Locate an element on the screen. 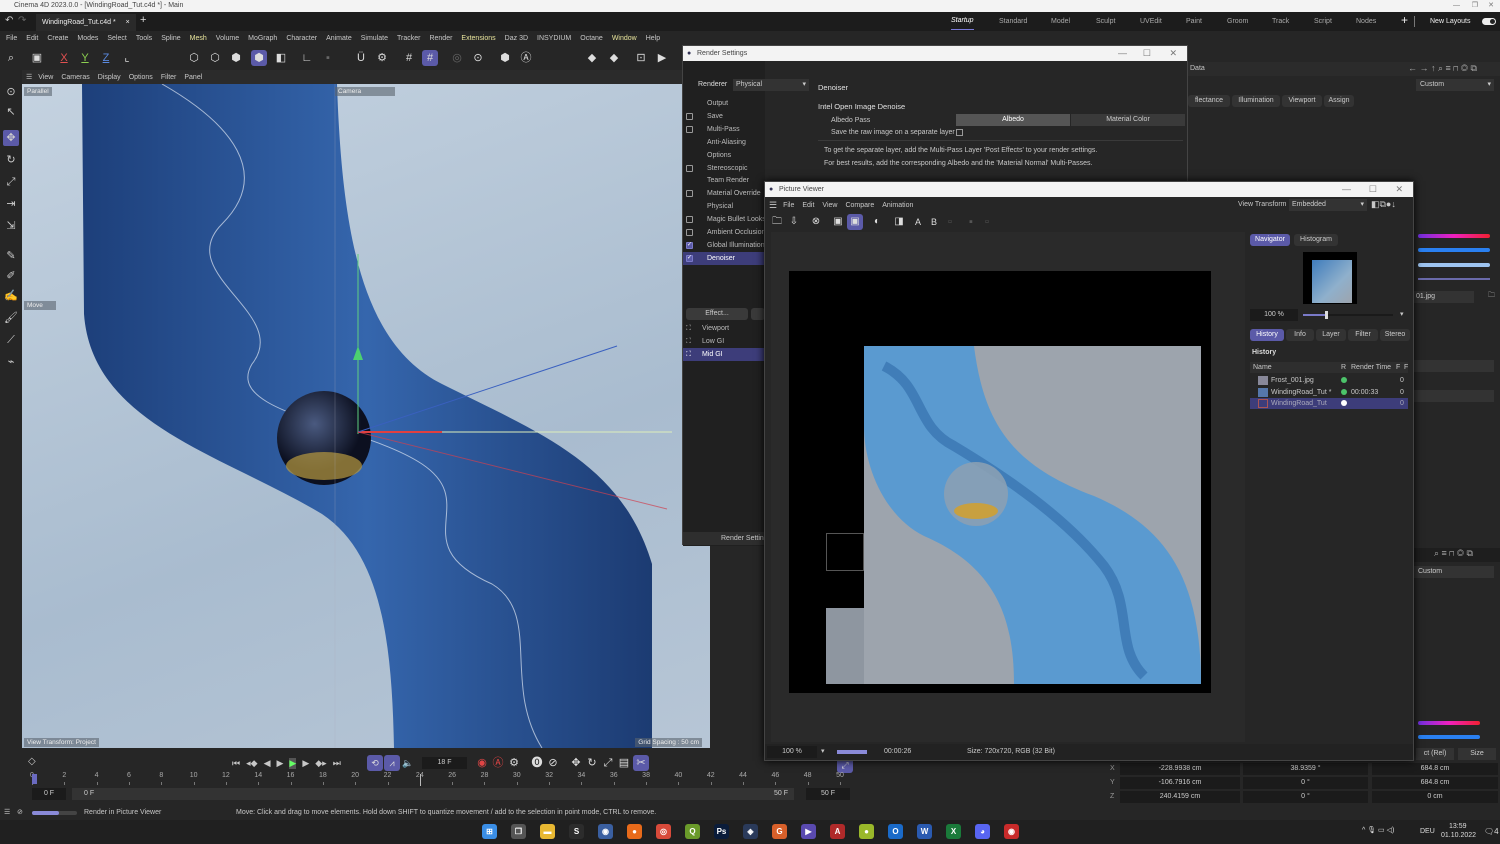  viewport-menu-filter: Filter is located at coordinates (169, 77).